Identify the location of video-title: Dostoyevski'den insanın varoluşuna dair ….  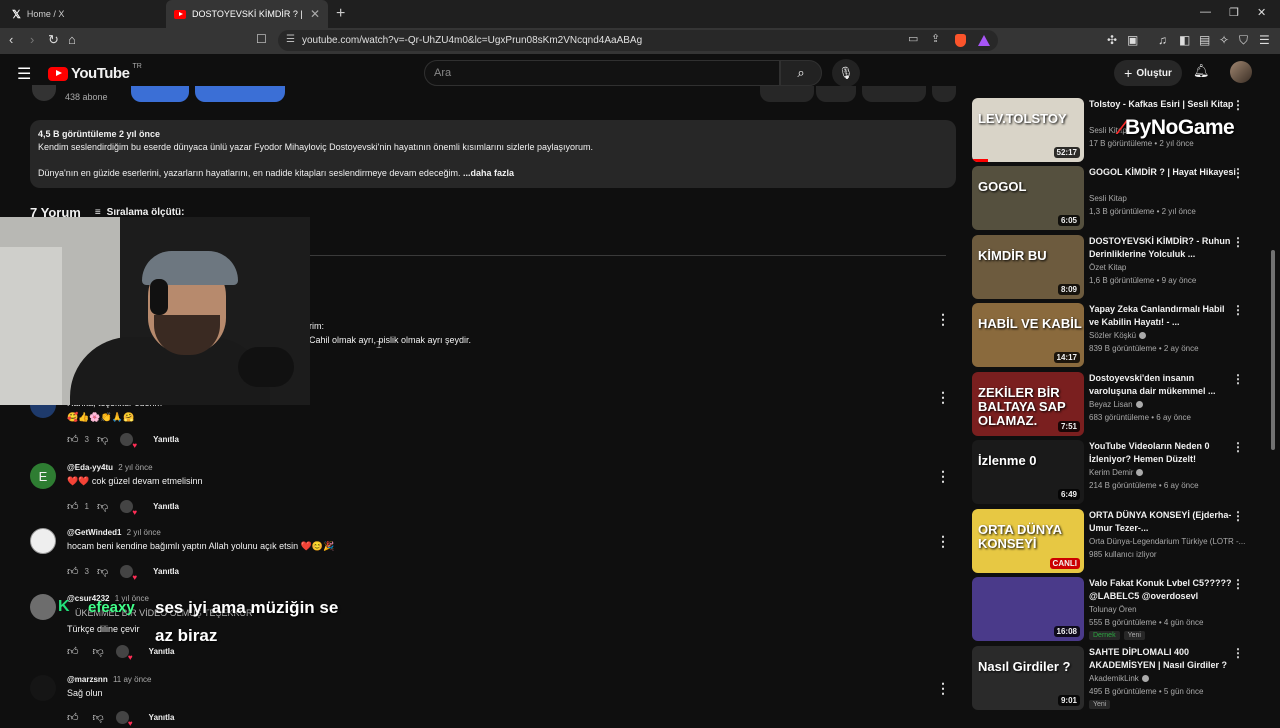
(1163, 385).